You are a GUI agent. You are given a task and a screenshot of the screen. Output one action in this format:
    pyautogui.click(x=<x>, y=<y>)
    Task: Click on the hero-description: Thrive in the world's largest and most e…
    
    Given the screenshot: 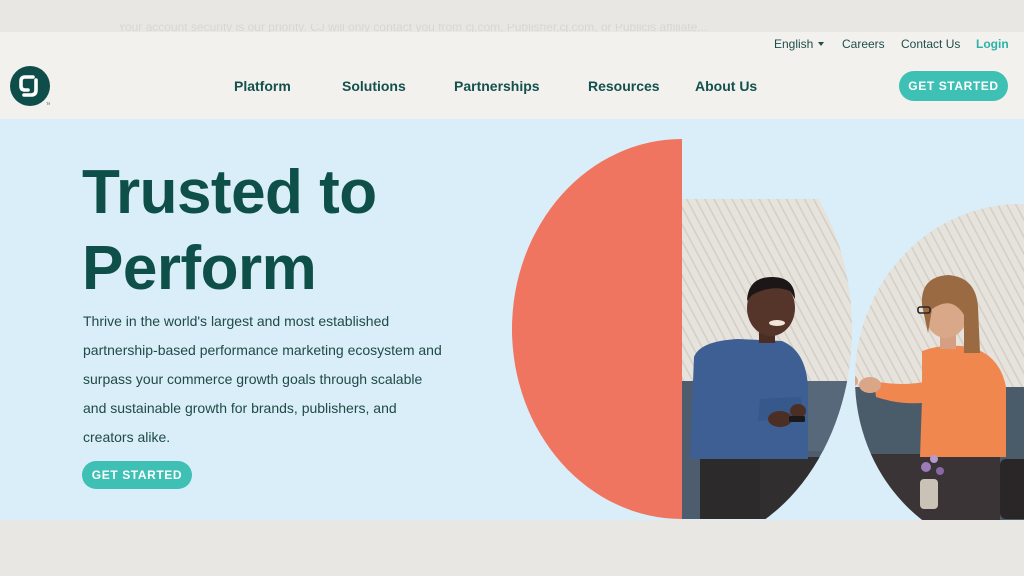 What is the action you would take?
    pyautogui.click(x=262, y=379)
    